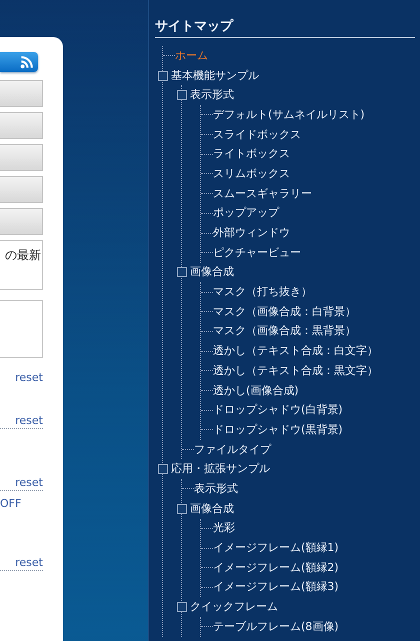  Describe the element at coordinates (284, 312) in the screenshot. I see `sitemap-link: マスク（画像合成：白背景）` at that location.